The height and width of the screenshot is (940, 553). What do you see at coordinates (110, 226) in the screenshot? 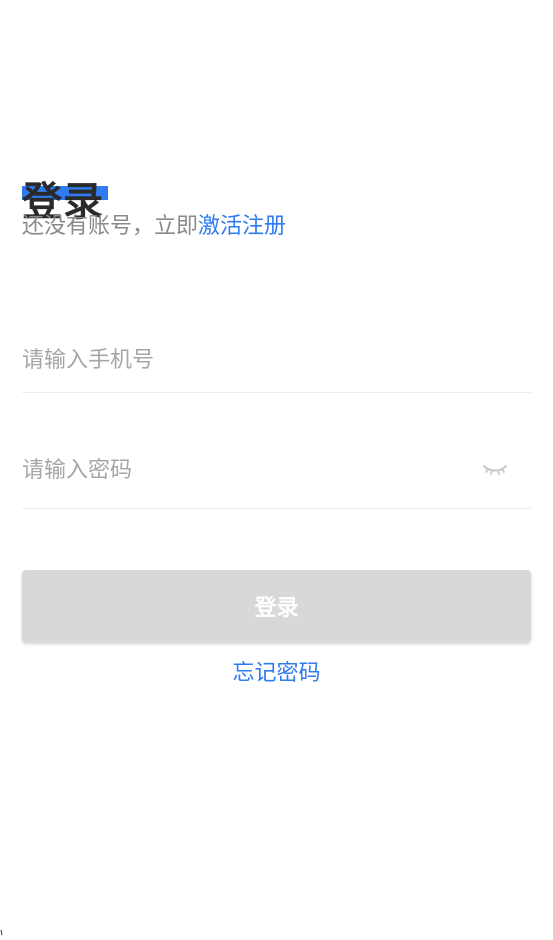
I see `register-prompt-text: 还没有账号，立即` at bounding box center [110, 226].